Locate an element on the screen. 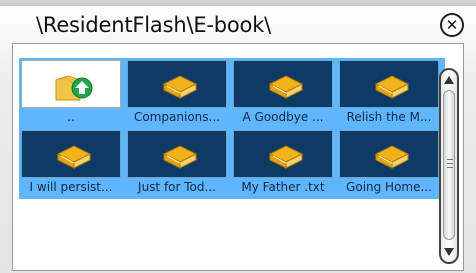 Image resolution: width=476 pixels, height=273 pixels. book-item: My Father .txt is located at coordinates (283, 163).